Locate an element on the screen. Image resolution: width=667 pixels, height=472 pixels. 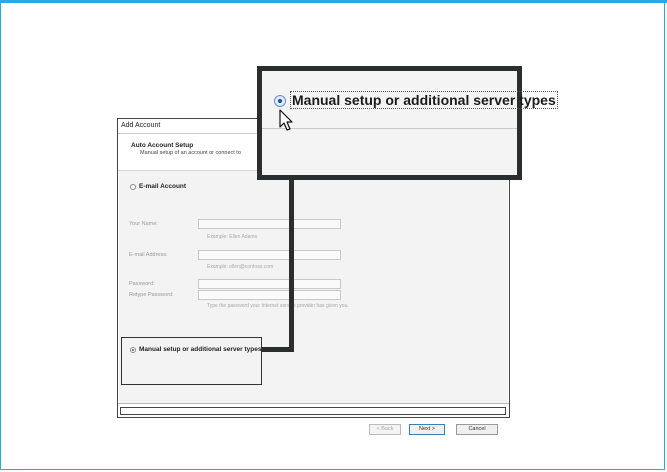
mouse-pointer-icon is located at coordinates (286, 120).